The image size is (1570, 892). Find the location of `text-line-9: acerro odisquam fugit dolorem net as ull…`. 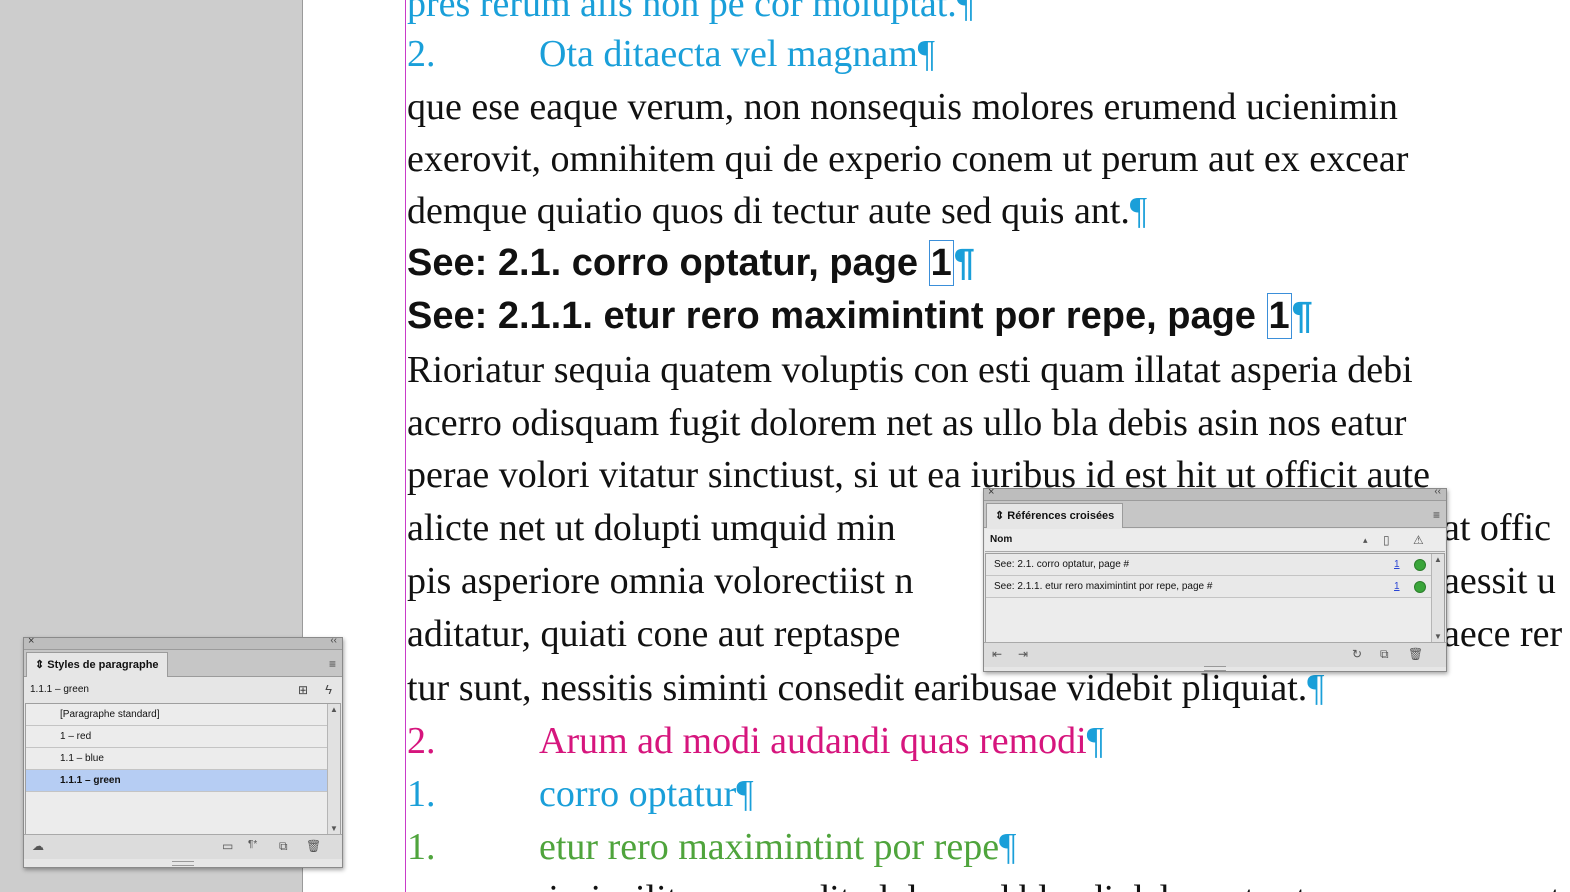

text-line-9: acerro odisquam fugit dolorem net as ull… is located at coordinates (906, 423).